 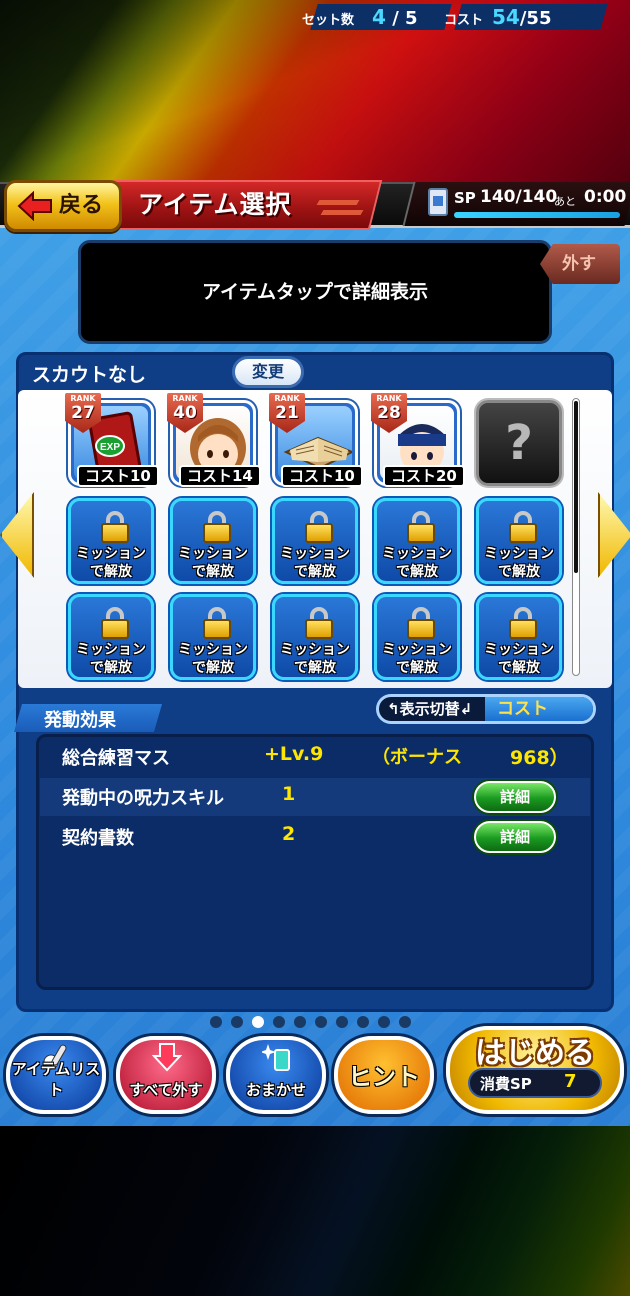 I want to click on scout-row: スカウトなし 変更, so click(x=315, y=372).